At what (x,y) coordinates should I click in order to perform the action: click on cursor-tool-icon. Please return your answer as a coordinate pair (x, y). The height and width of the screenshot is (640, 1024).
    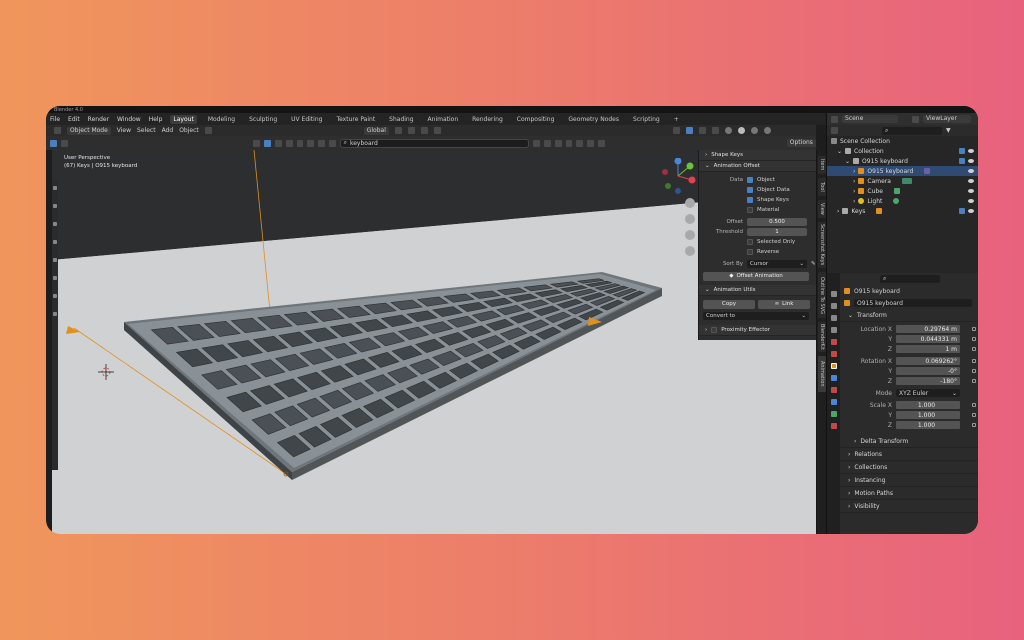
    Looking at the image, I should click on (55, 206).